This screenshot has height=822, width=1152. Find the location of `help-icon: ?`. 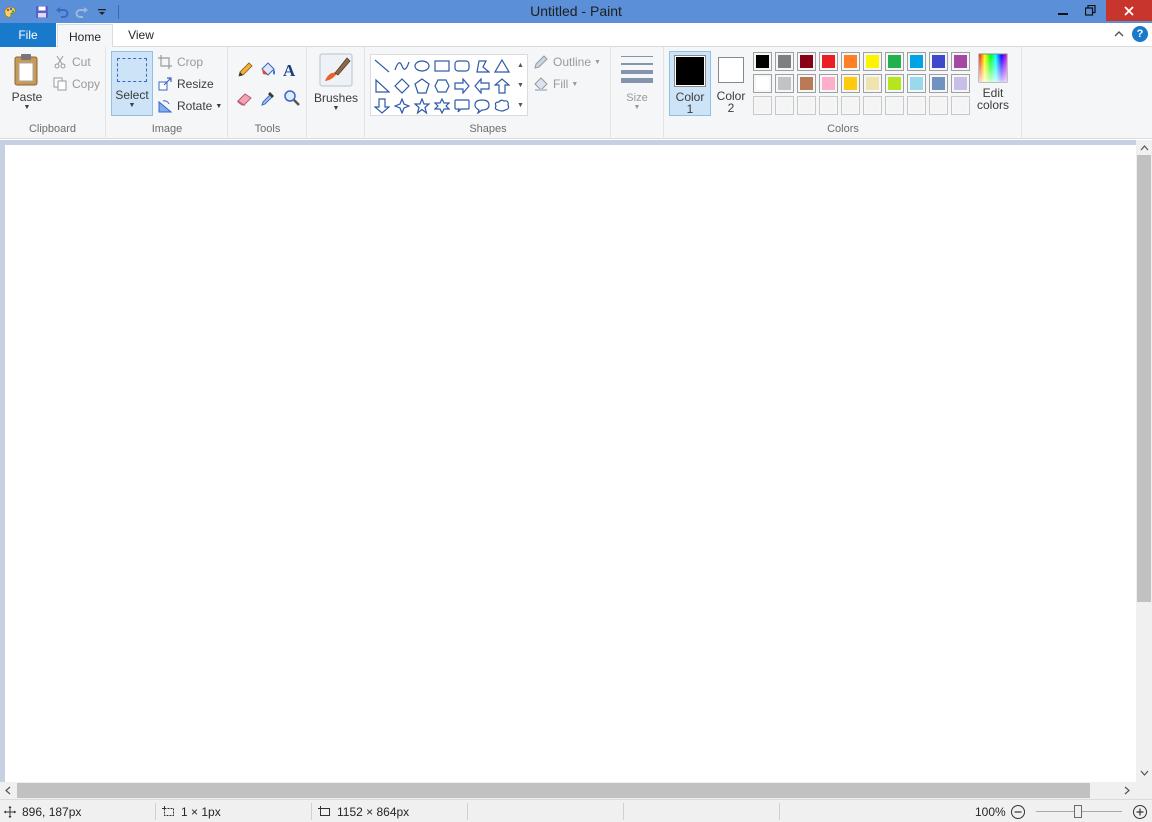

help-icon: ? is located at coordinates (1140, 34).